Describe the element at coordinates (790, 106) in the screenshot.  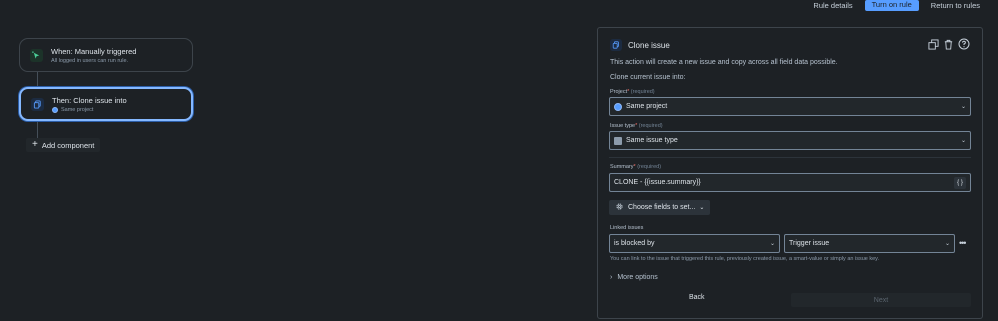
I see `project-select: Same project ⌄` at that location.